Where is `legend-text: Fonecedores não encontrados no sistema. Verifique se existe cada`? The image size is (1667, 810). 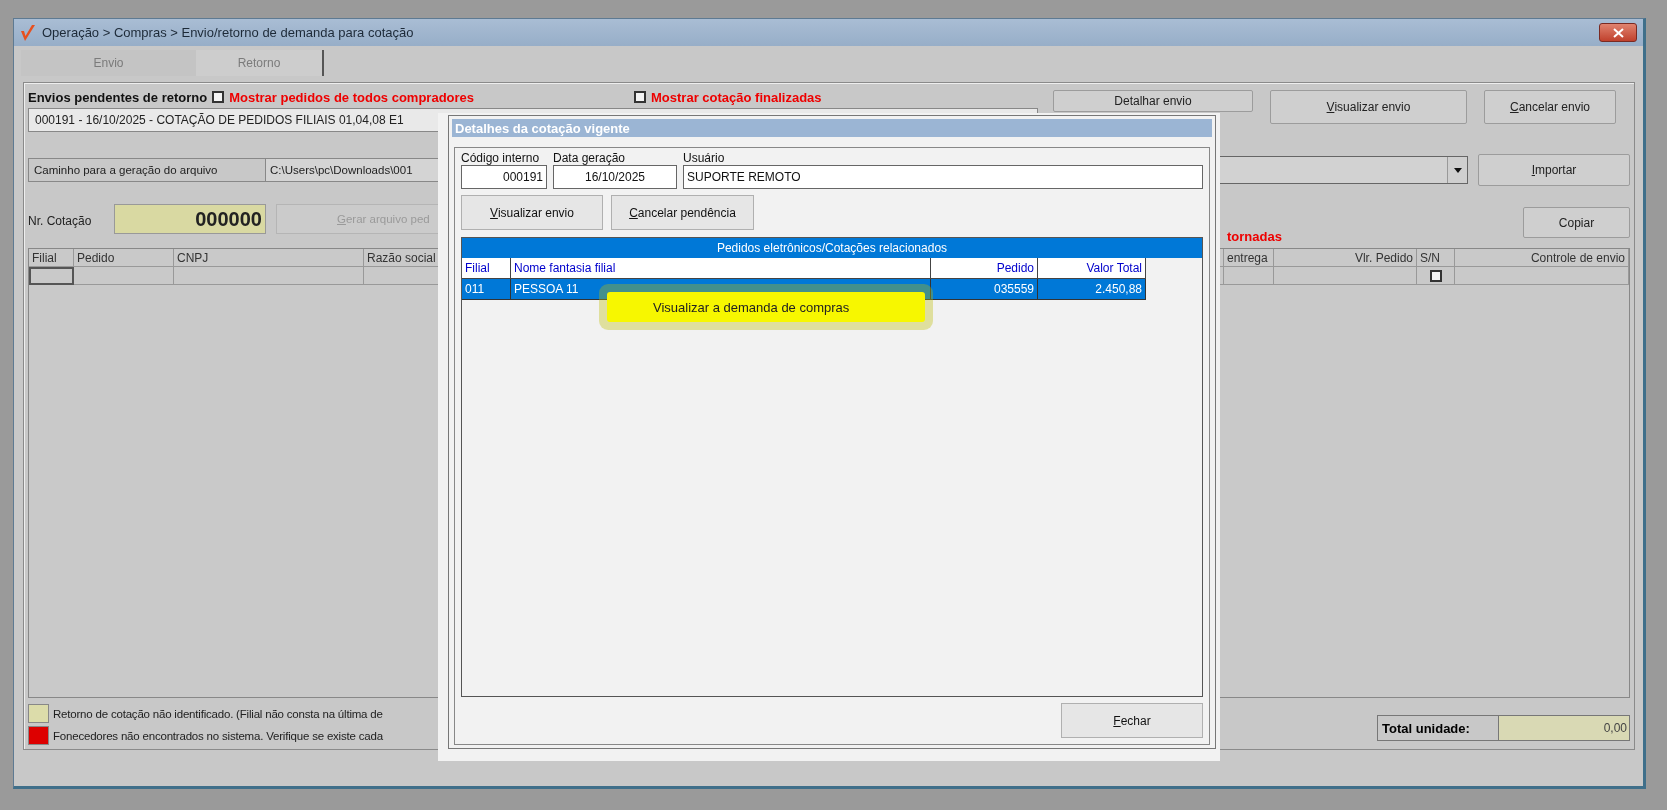 legend-text: Fonecedores não encontrados no sistema. Verifique se existe cada is located at coordinates (218, 735).